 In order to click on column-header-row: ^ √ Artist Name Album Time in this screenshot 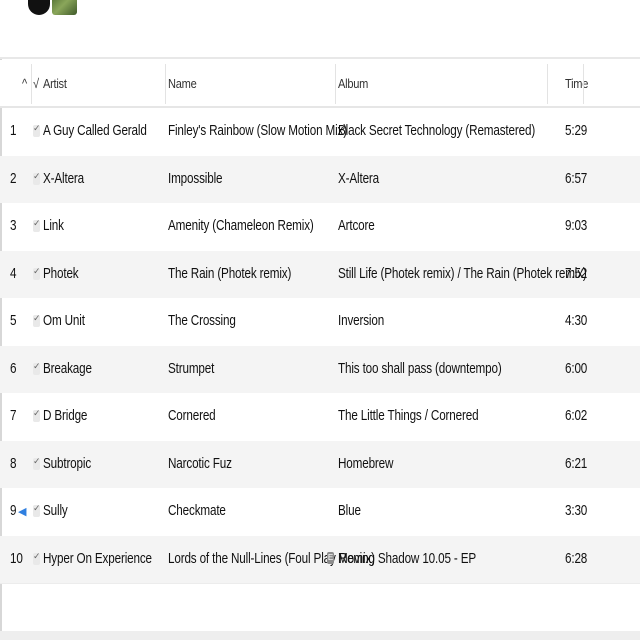, I will do `click(320, 83)`.